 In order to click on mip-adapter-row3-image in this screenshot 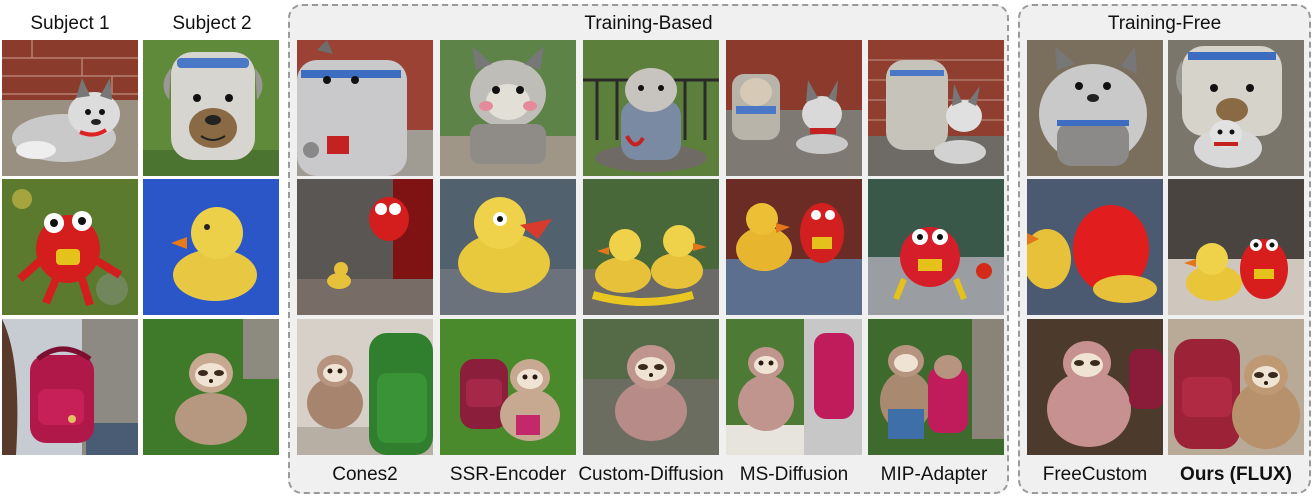, I will do `click(936, 387)`.